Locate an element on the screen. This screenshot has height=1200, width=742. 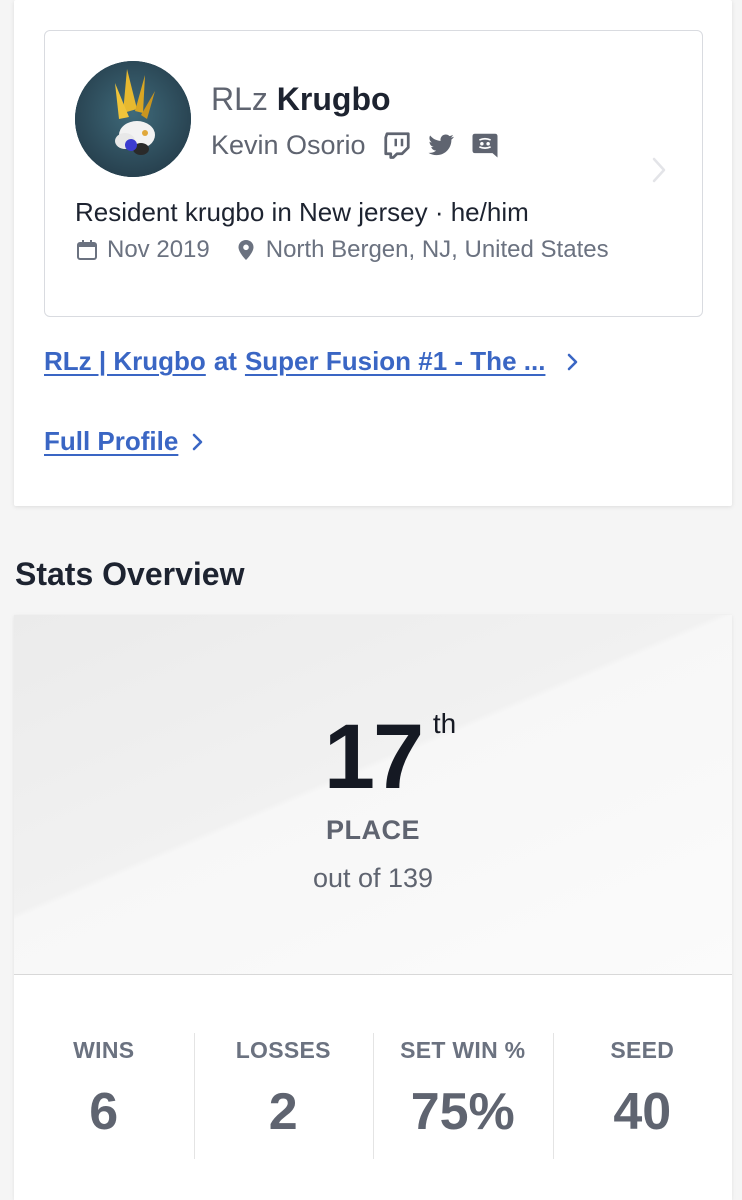
player-name: RLz Krugbo is located at coordinates (301, 99).